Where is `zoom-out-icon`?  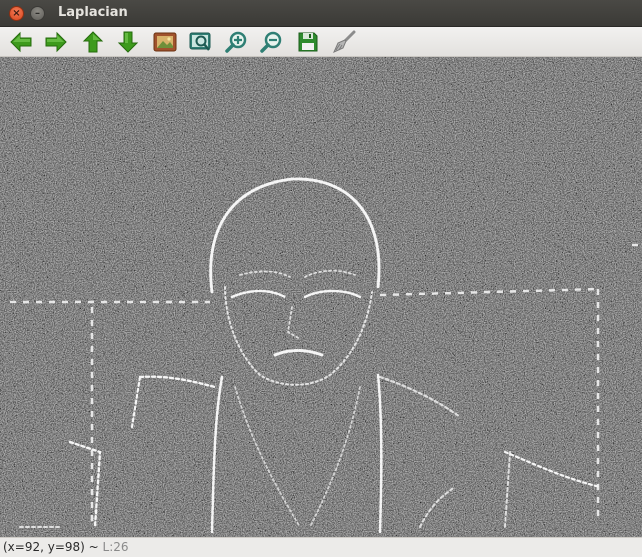
zoom-out-icon is located at coordinates (271, 42).